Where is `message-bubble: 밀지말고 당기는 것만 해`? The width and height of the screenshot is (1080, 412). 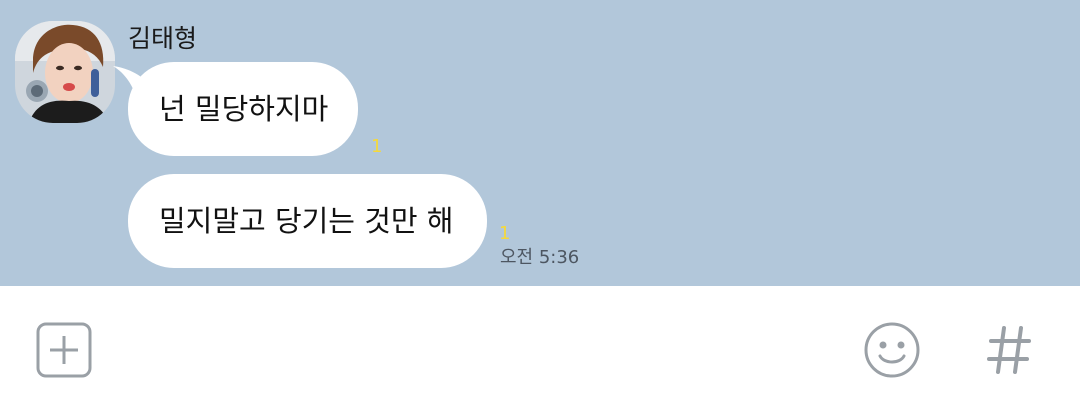 message-bubble: 밀지말고 당기는 것만 해 is located at coordinates (307, 221).